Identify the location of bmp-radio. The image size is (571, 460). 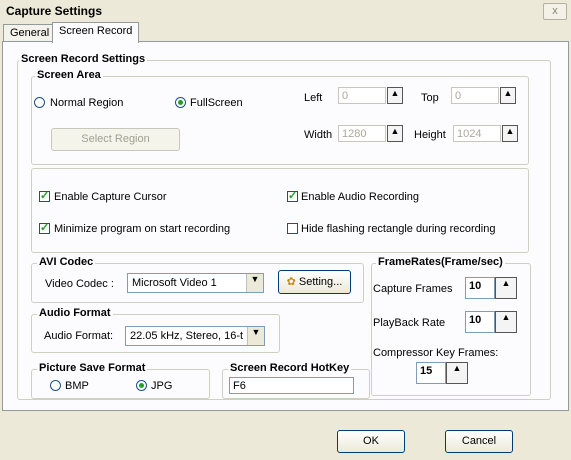
(55, 385).